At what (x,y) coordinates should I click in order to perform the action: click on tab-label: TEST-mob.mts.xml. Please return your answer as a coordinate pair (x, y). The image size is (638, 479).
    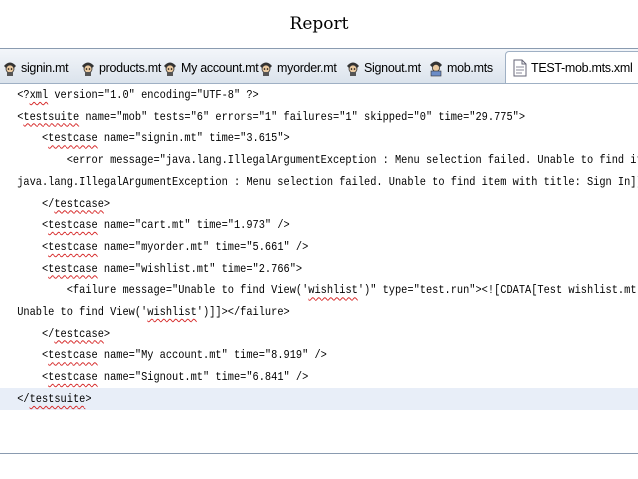
    Looking at the image, I should click on (582, 68).